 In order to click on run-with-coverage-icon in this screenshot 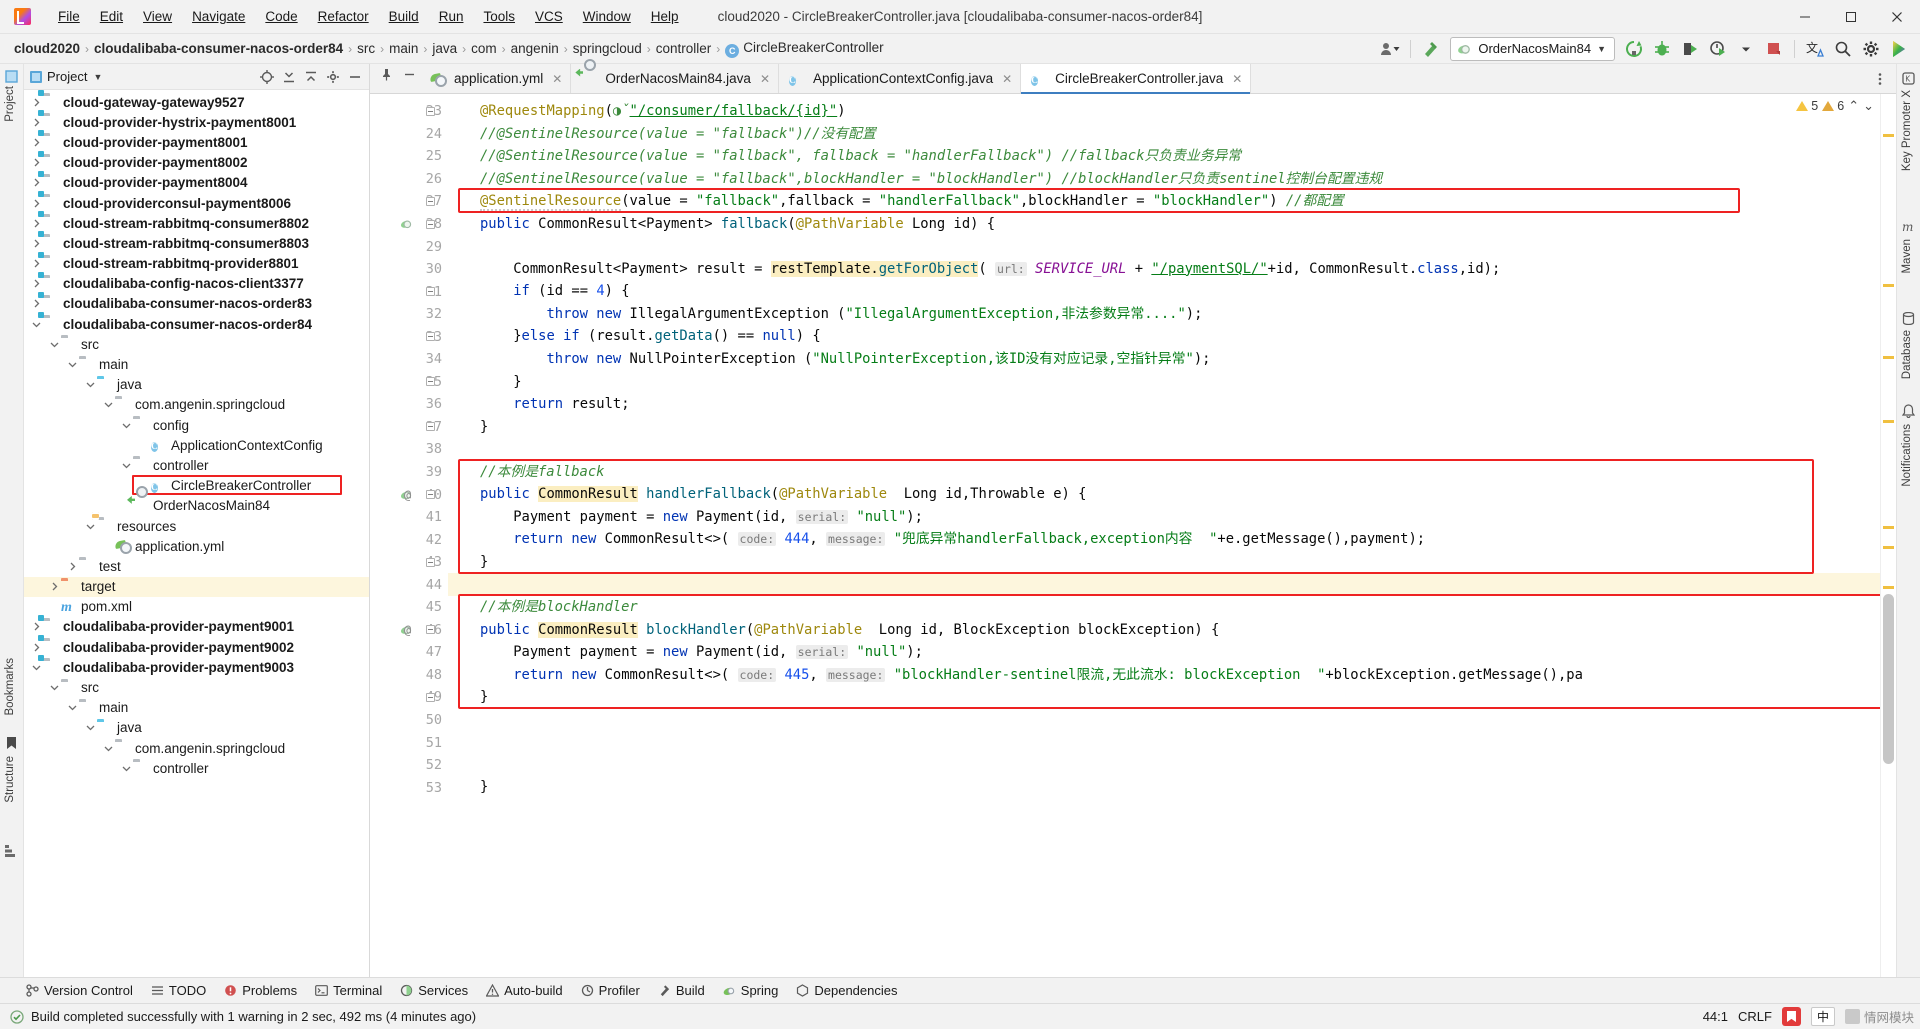, I will do `click(1690, 49)`.